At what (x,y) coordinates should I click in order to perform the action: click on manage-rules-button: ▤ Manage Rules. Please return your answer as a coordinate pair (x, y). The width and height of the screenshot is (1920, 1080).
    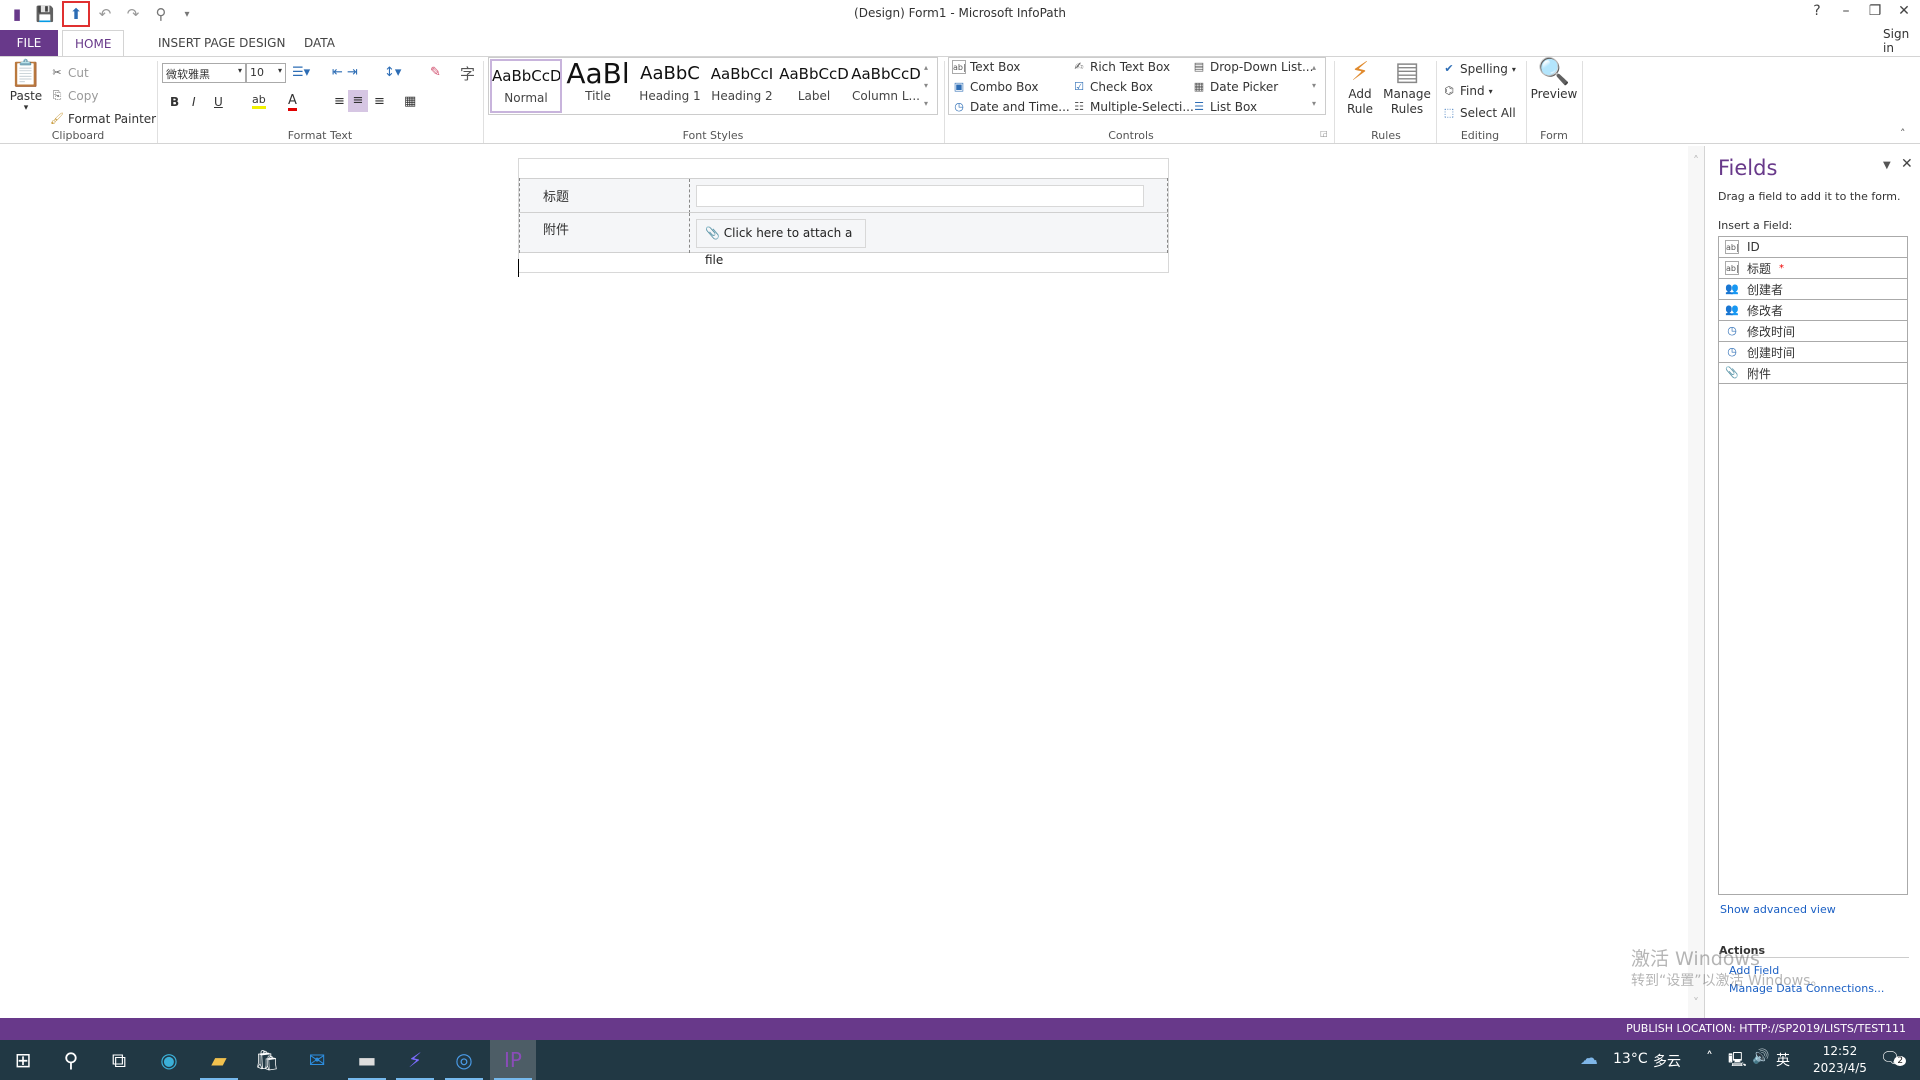
    Looking at the image, I should click on (1407, 87).